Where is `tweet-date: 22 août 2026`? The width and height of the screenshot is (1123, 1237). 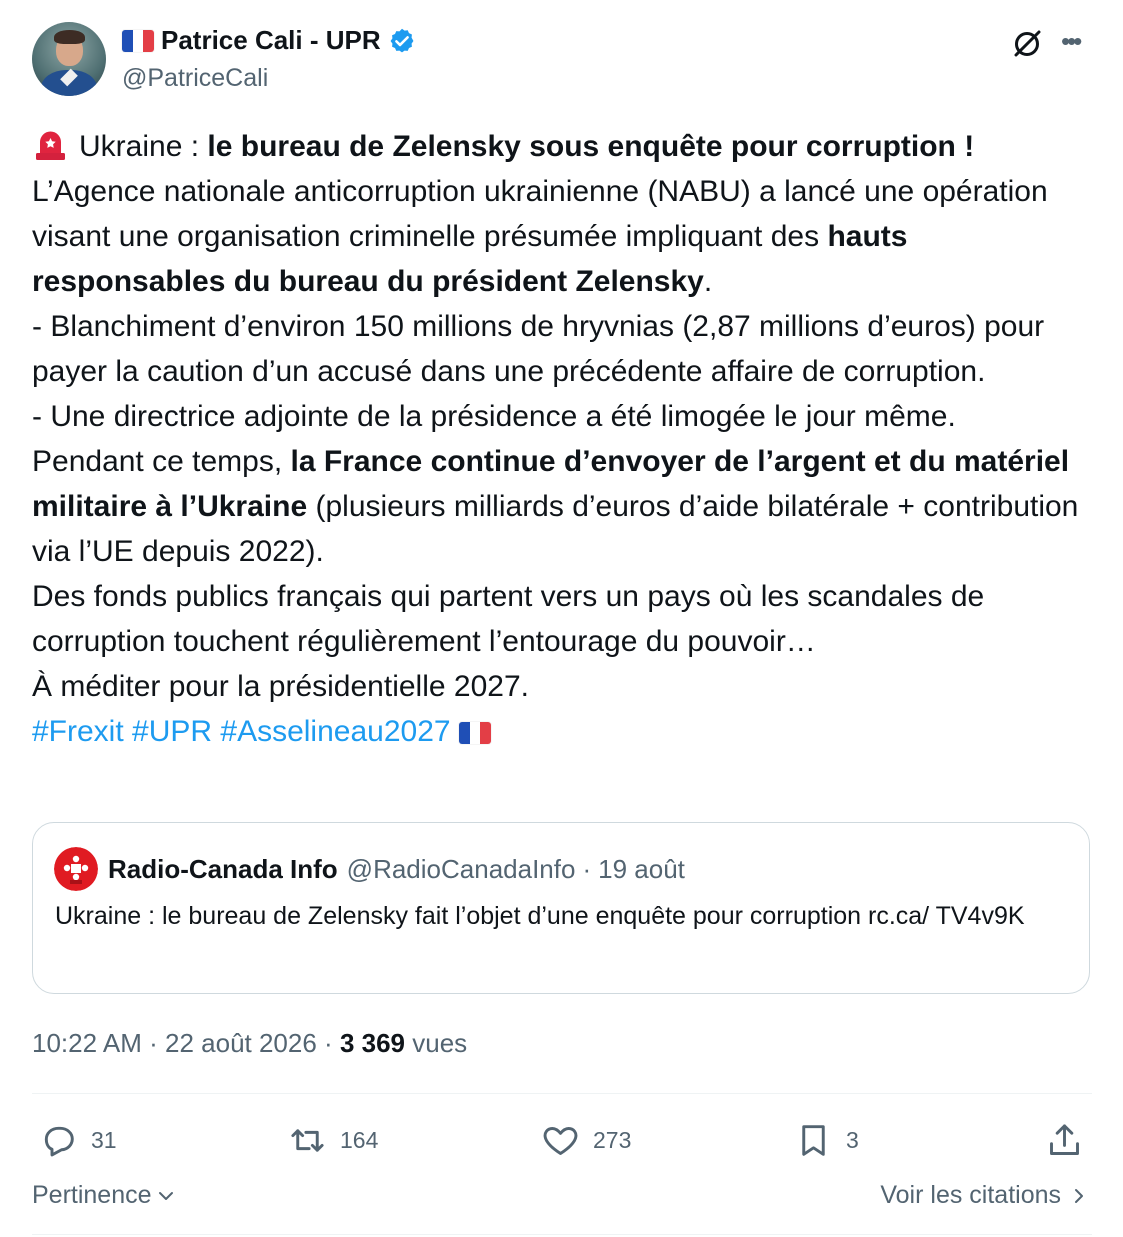
tweet-date: 22 août 2026 is located at coordinates (241, 1043).